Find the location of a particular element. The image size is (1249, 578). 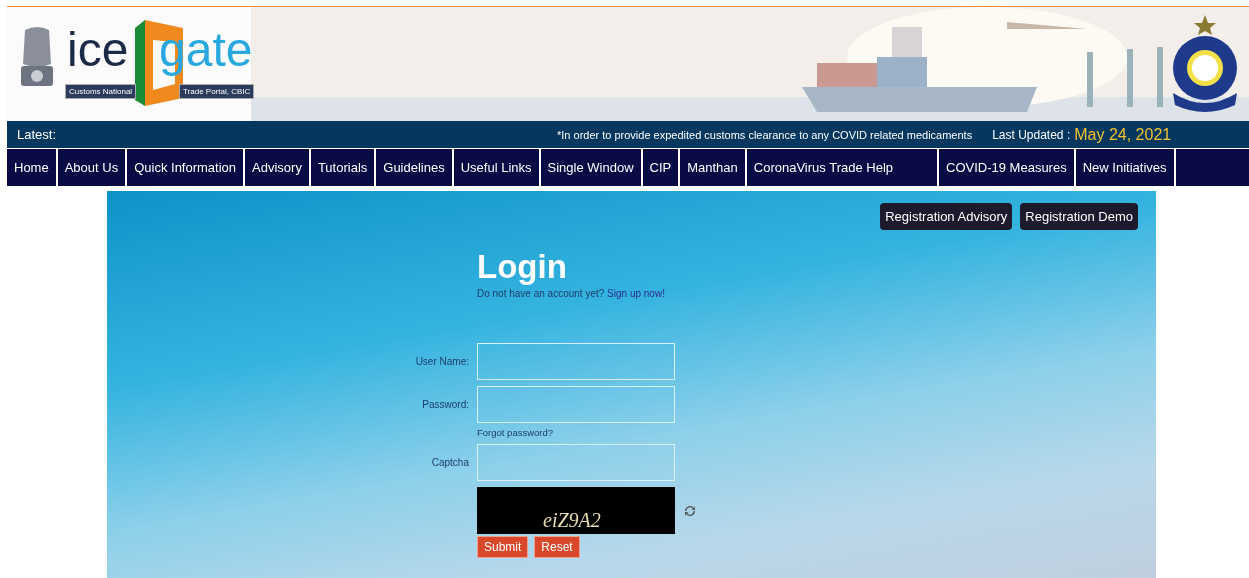

field-label: Password: is located at coordinates (445, 404).